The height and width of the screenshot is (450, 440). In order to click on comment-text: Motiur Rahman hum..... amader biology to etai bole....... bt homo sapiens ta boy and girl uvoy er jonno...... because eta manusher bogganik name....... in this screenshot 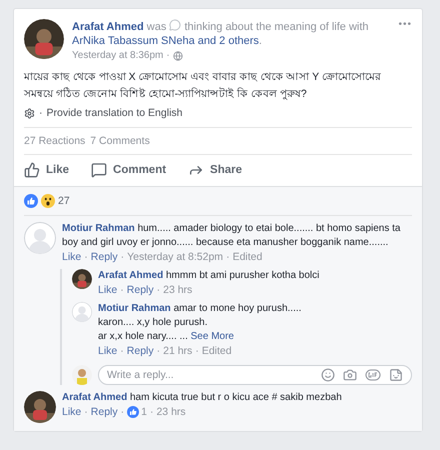, I will do `click(232, 236)`.